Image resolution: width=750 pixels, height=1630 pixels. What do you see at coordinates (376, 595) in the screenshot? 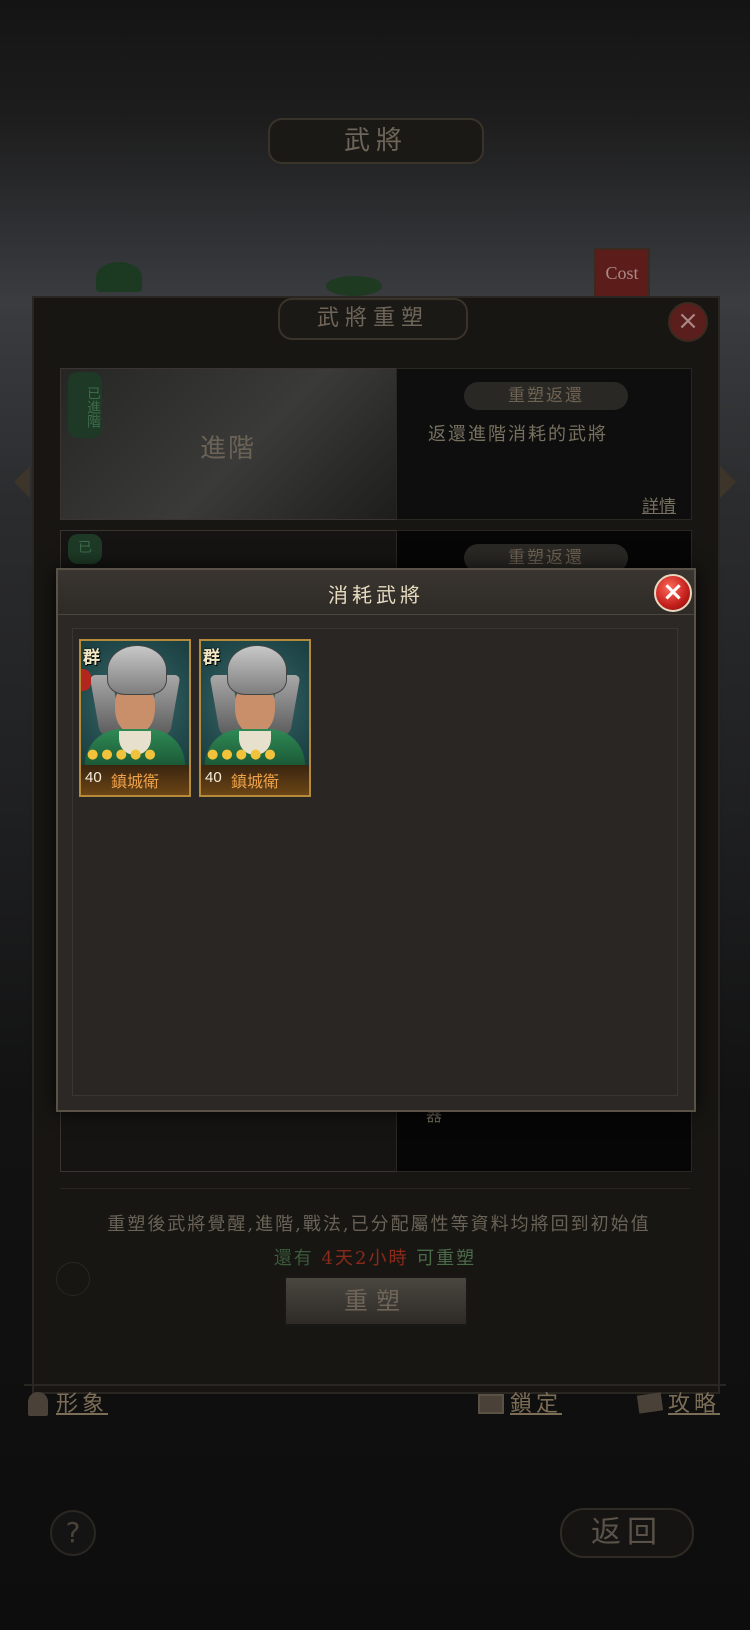
I see `dialog-title: 消耗武將` at bounding box center [376, 595].